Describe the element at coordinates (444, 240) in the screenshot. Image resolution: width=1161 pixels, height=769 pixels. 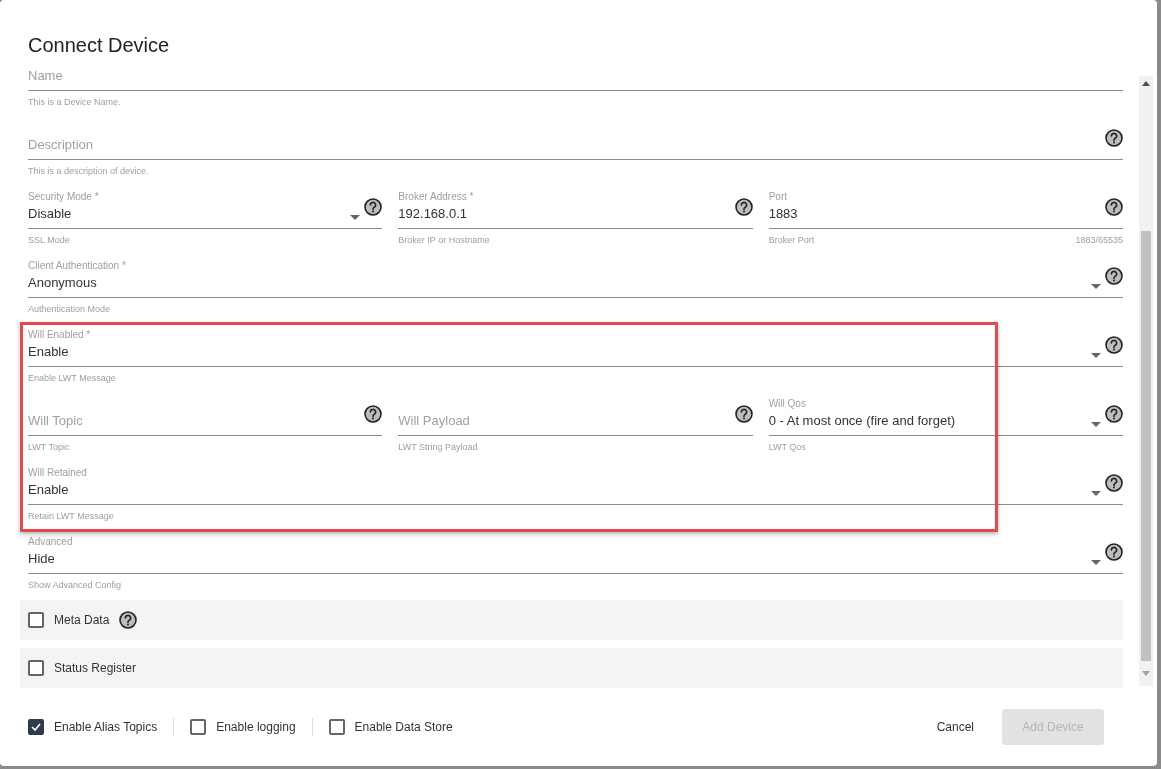
I see `helper-text: Broker IP or Hostname` at that location.